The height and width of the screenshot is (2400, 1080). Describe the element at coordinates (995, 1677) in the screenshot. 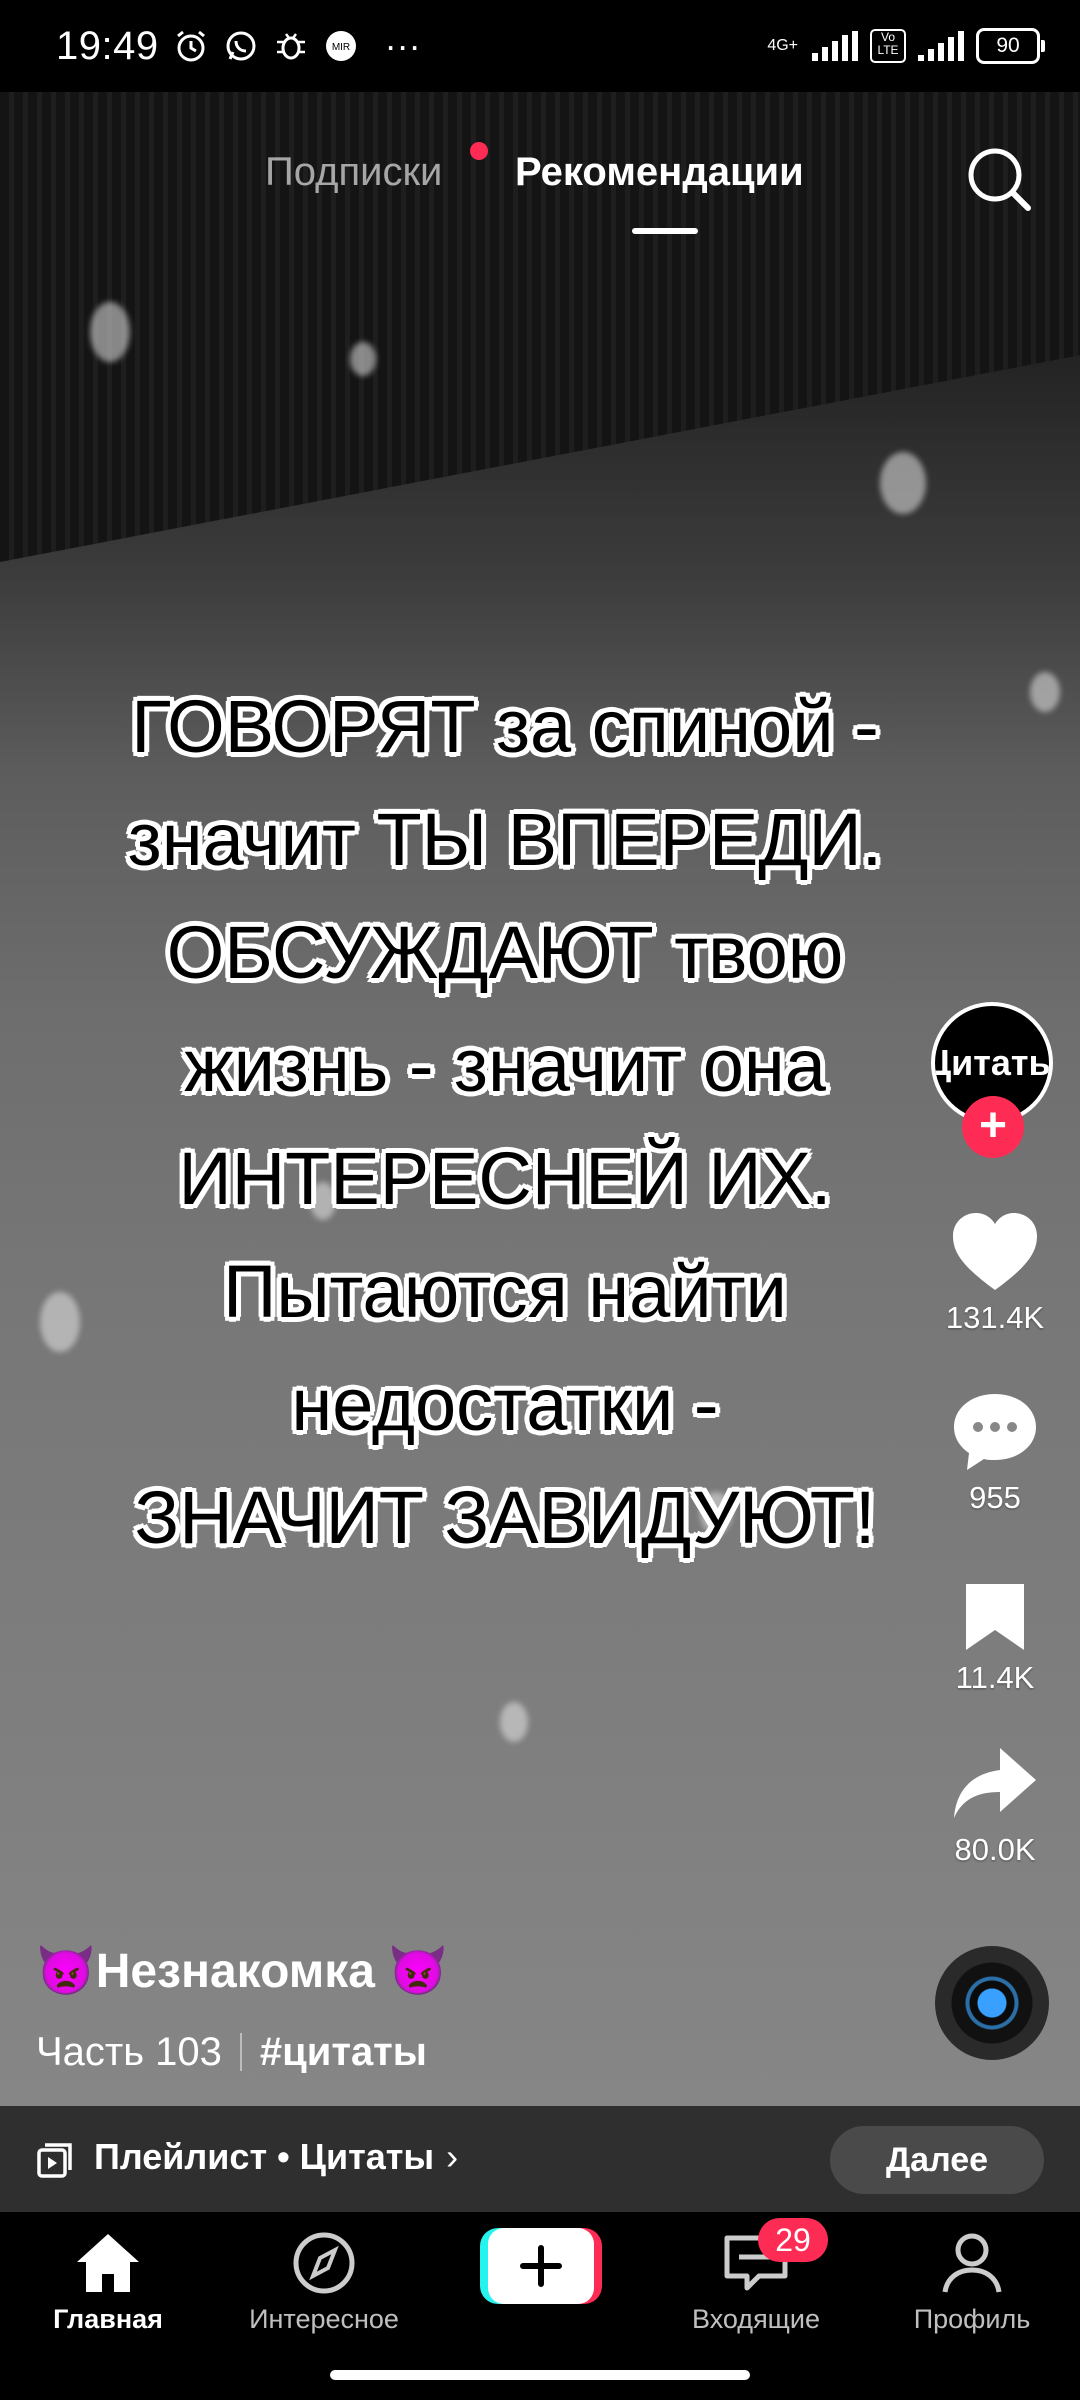

I see `save-count: 11.4K` at that location.